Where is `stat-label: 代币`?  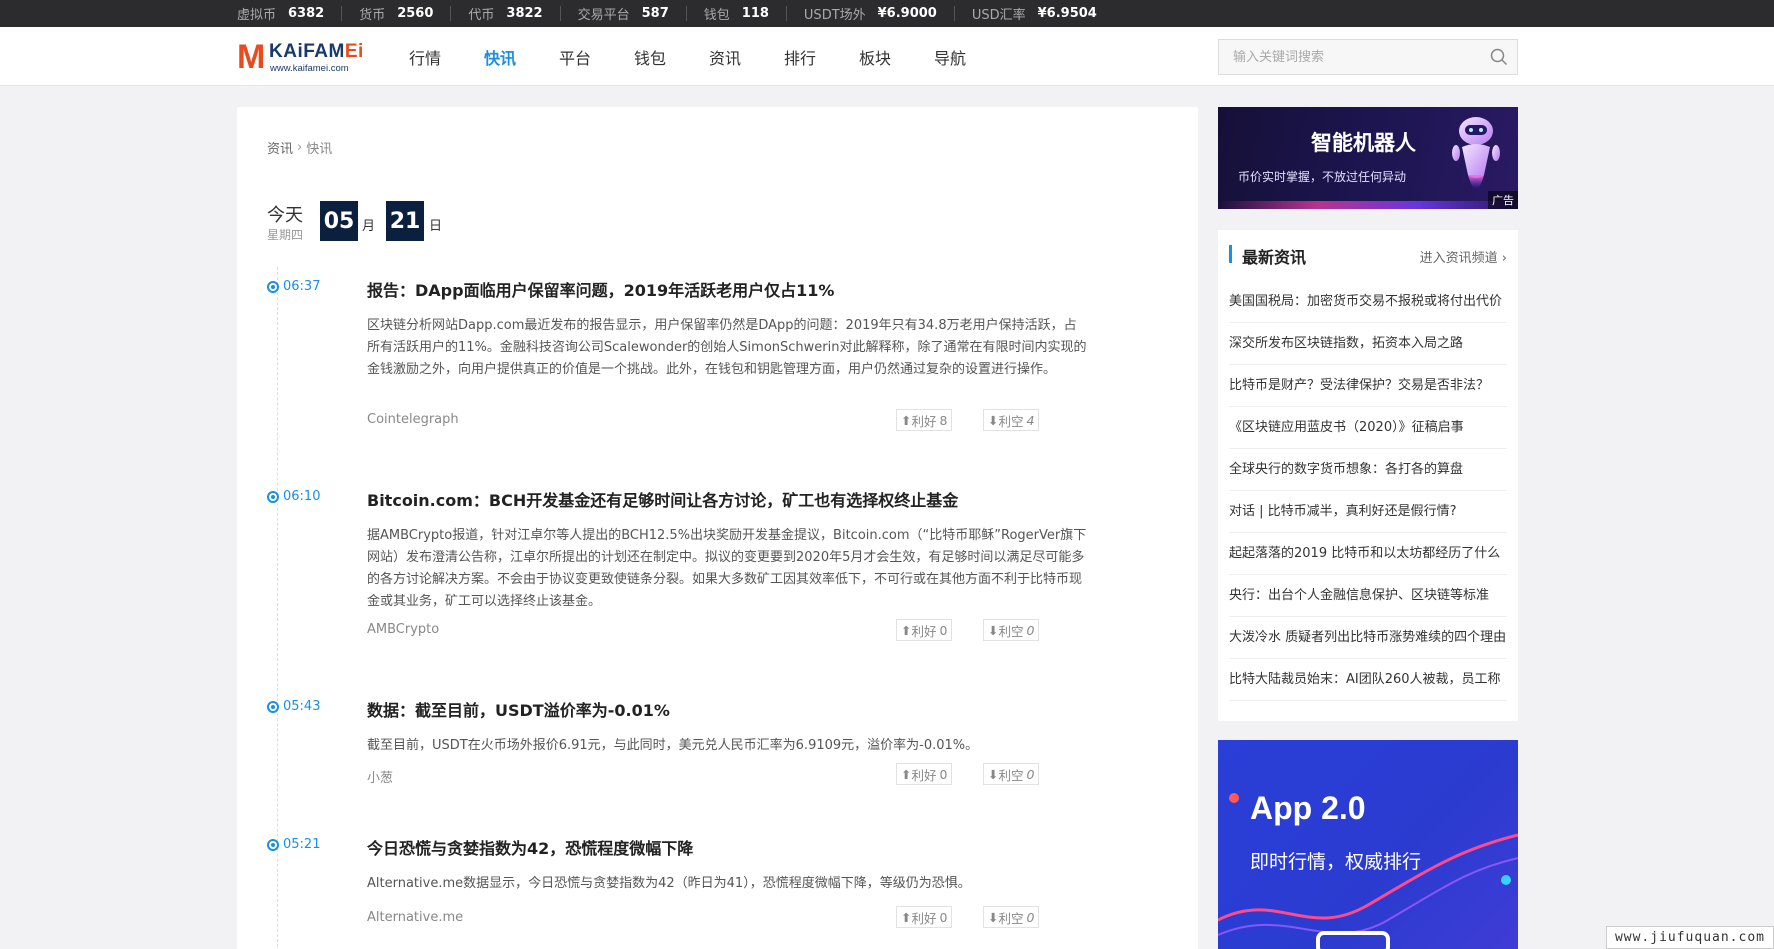
stat-label: 代币 is located at coordinates (481, 15).